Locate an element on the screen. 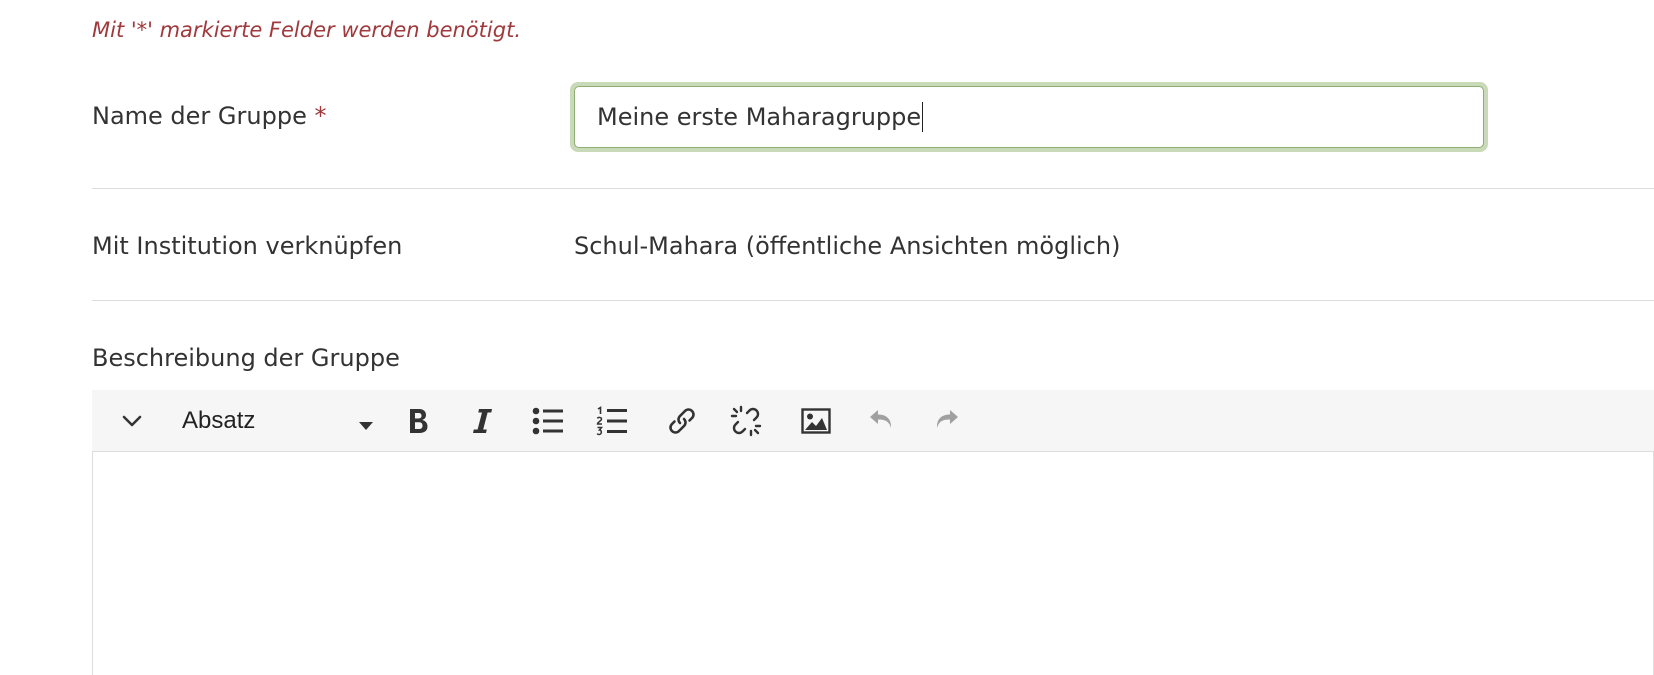 The height and width of the screenshot is (675, 1654). toggle-toolbar-button is located at coordinates (132, 421).